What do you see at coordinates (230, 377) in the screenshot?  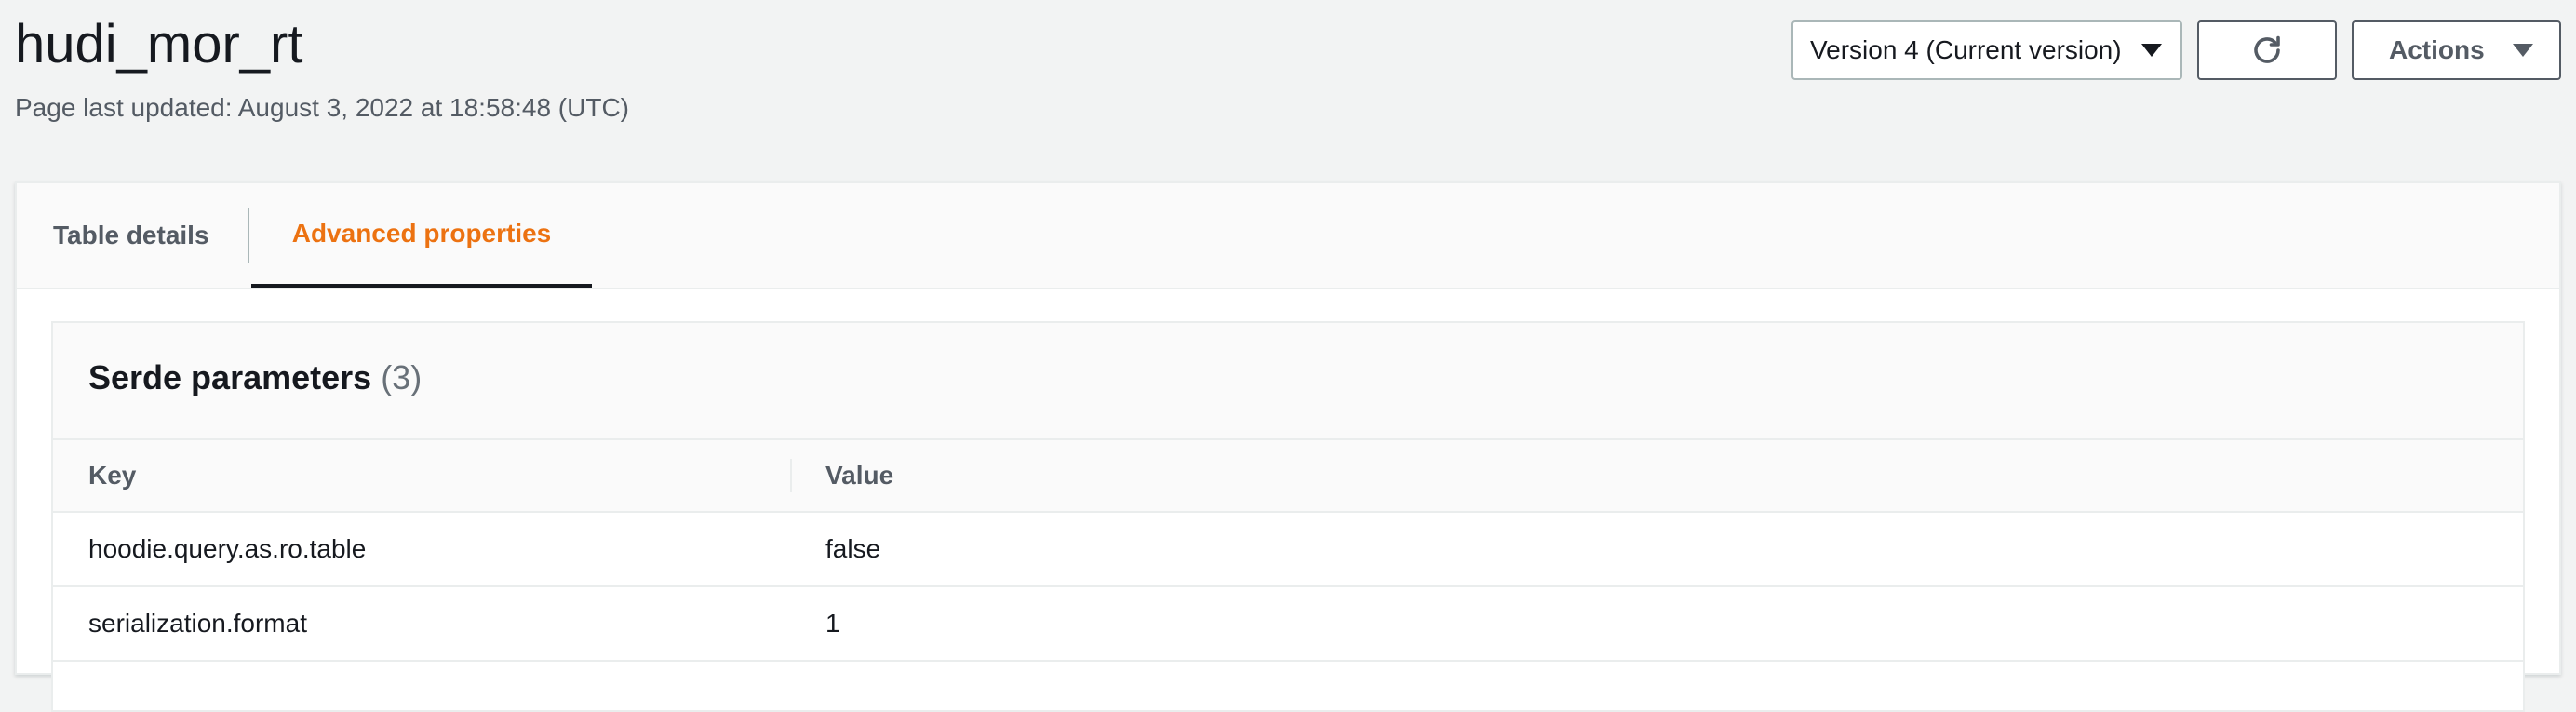 I see `section-title-text: Serde parameters` at bounding box center [230, 377].